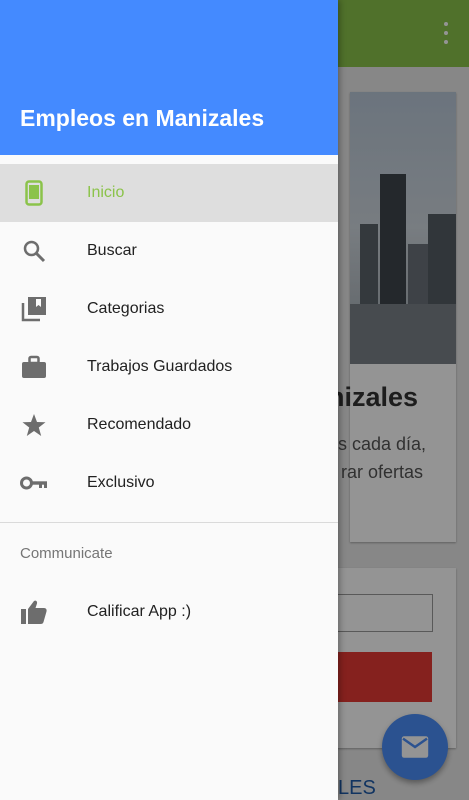  I want to click on menu-item-categorias: Categorias, so click(169, 309).